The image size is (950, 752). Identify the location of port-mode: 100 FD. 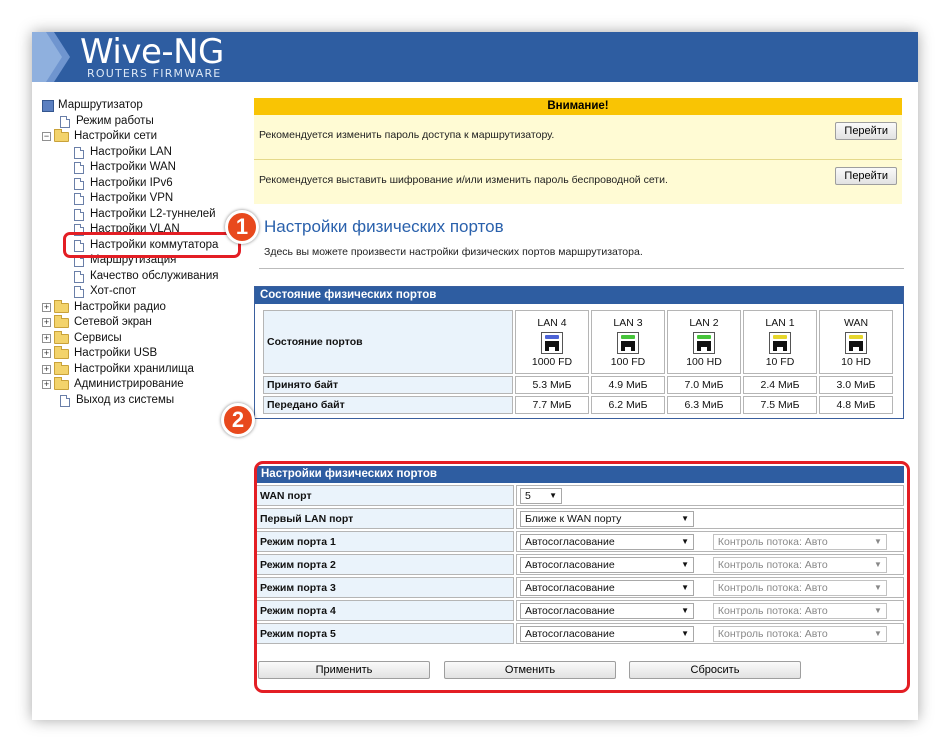
(628, 361).